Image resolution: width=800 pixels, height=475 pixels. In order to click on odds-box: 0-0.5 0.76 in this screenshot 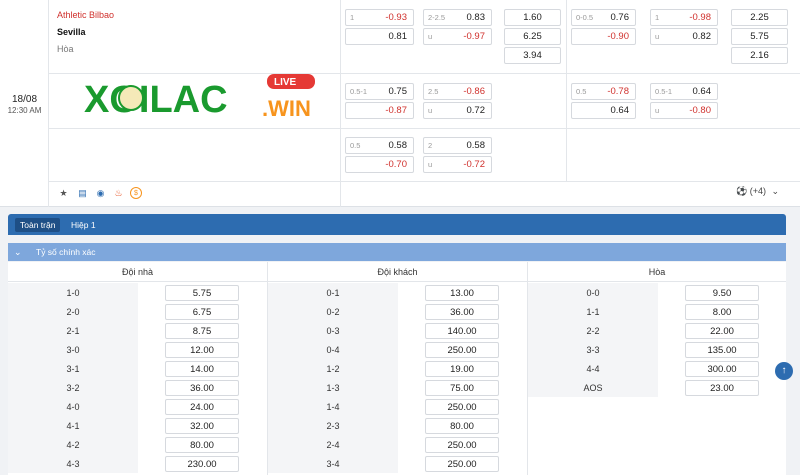, I will do `click(603, 17)`.